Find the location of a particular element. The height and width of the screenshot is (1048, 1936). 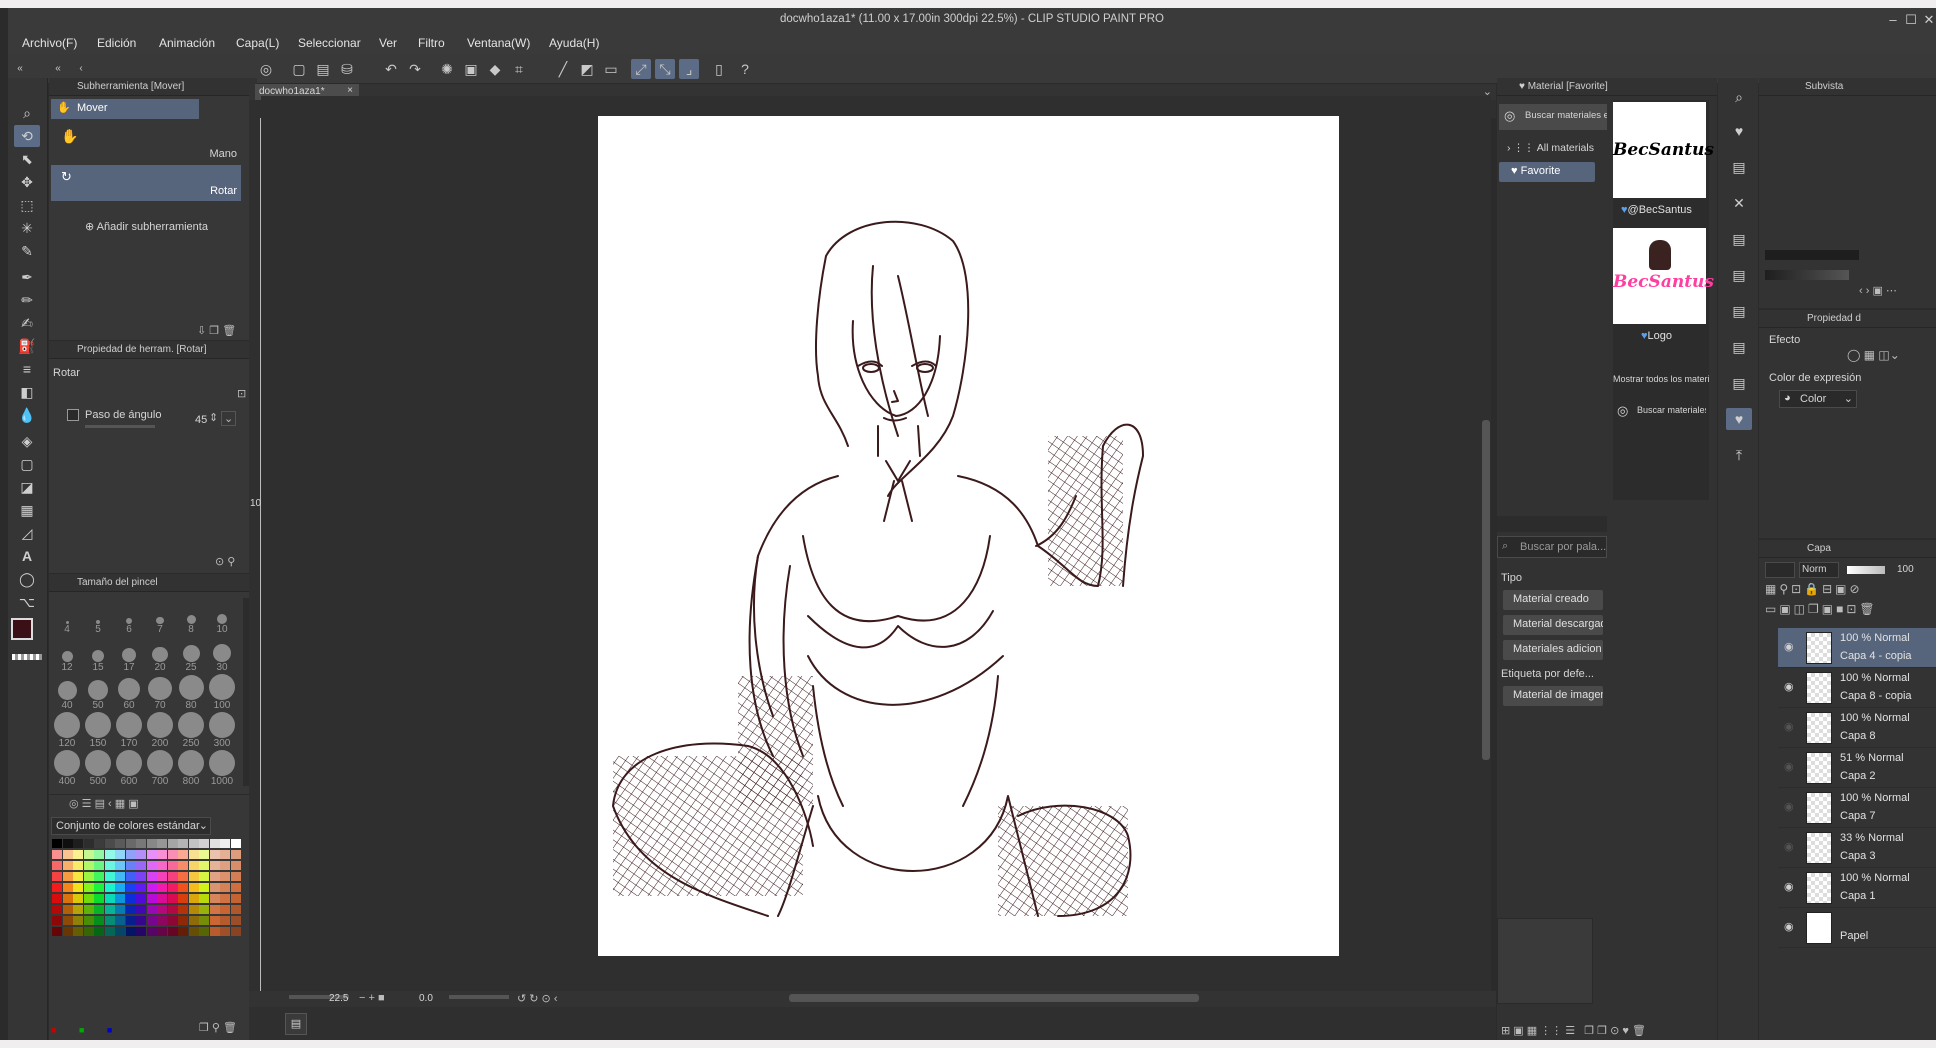

angle-slider is located at coordinates (120, 426).